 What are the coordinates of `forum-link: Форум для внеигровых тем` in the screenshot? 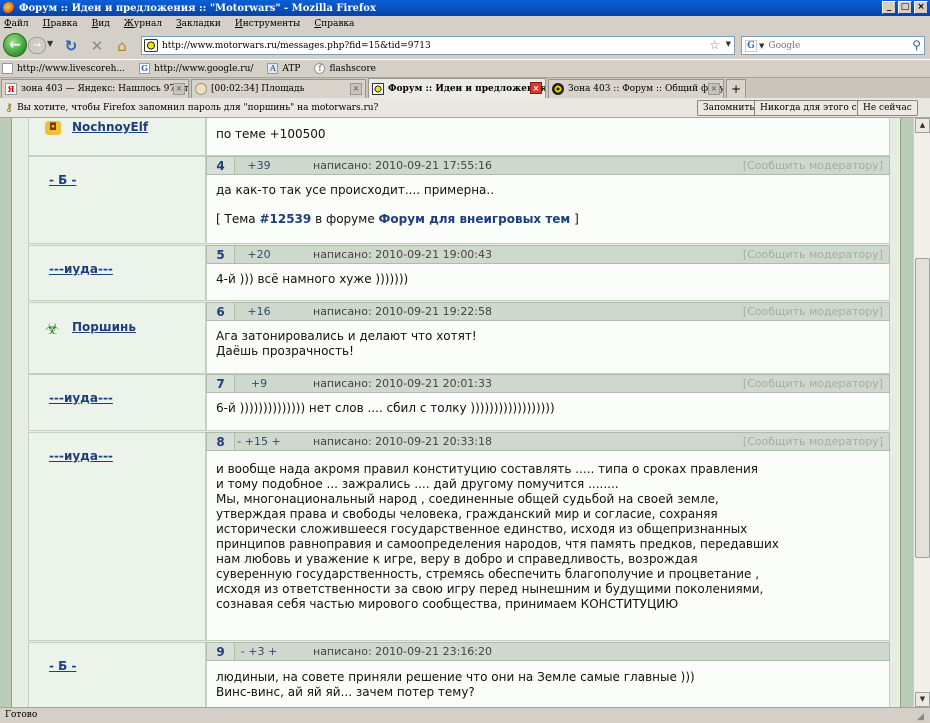 It's located at (475, 219).